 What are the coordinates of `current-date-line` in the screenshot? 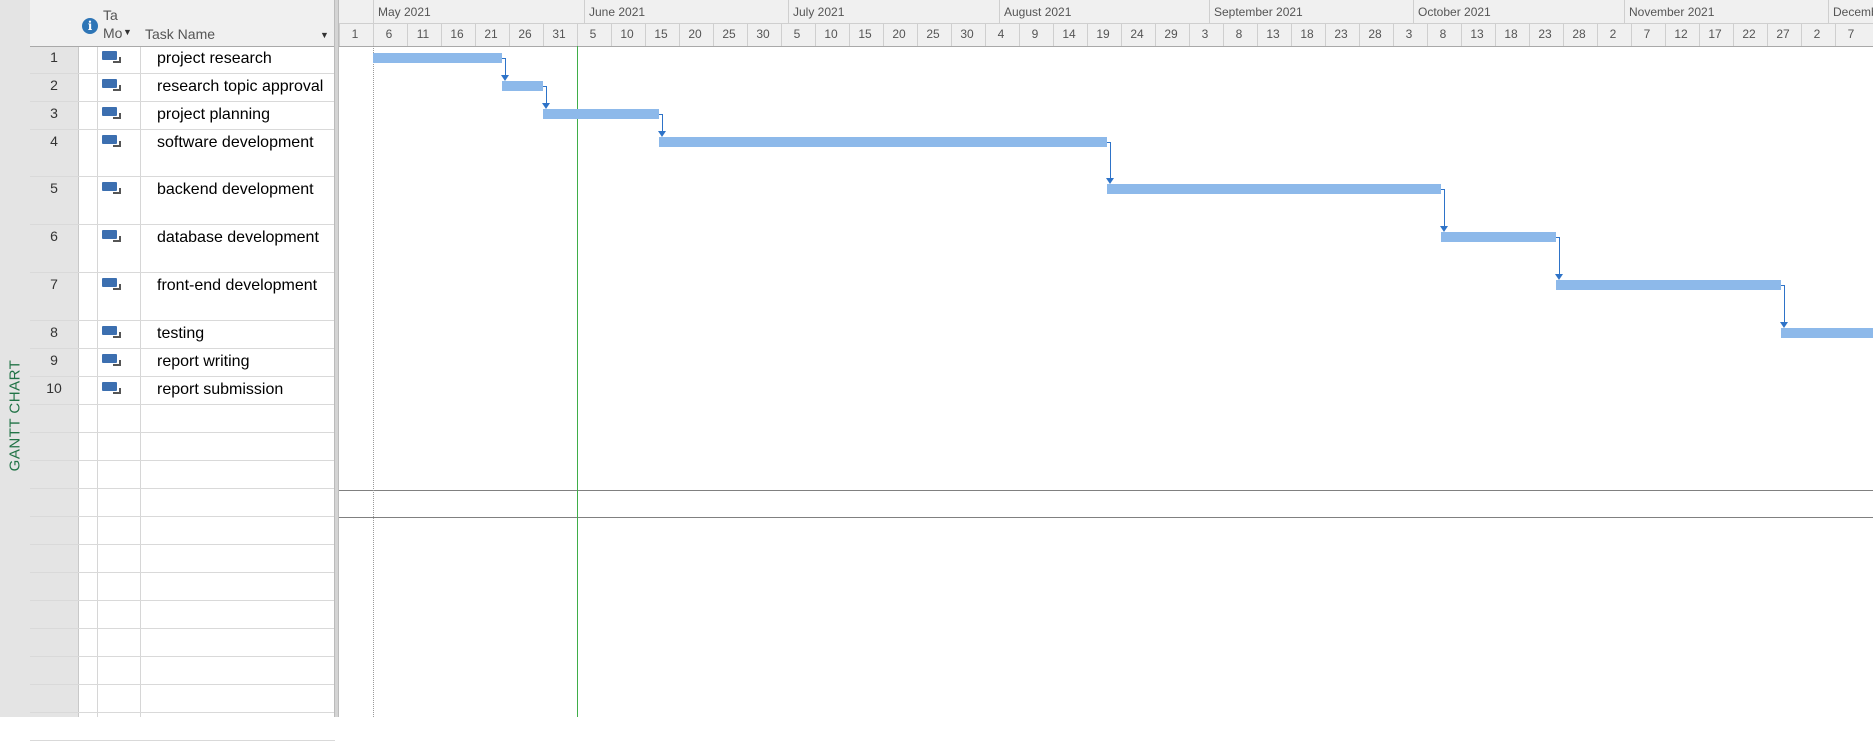 It's located at (577, 381).